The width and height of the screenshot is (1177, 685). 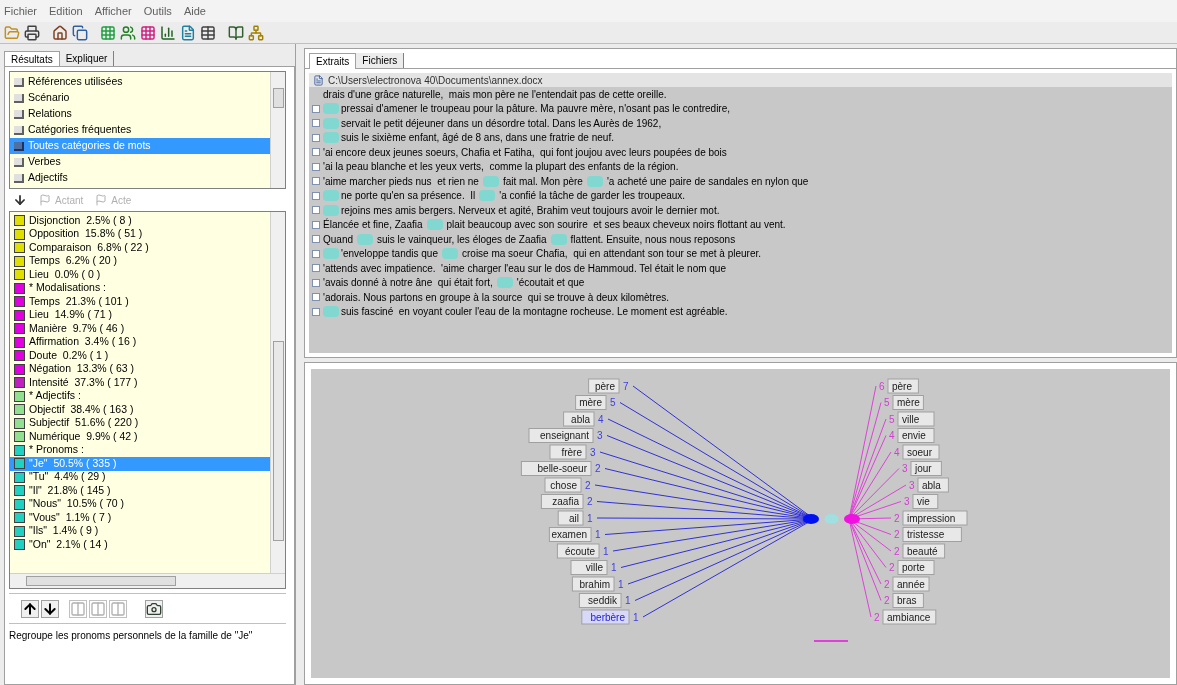 I want to click on camera-icon, so click(x=154, y=608).